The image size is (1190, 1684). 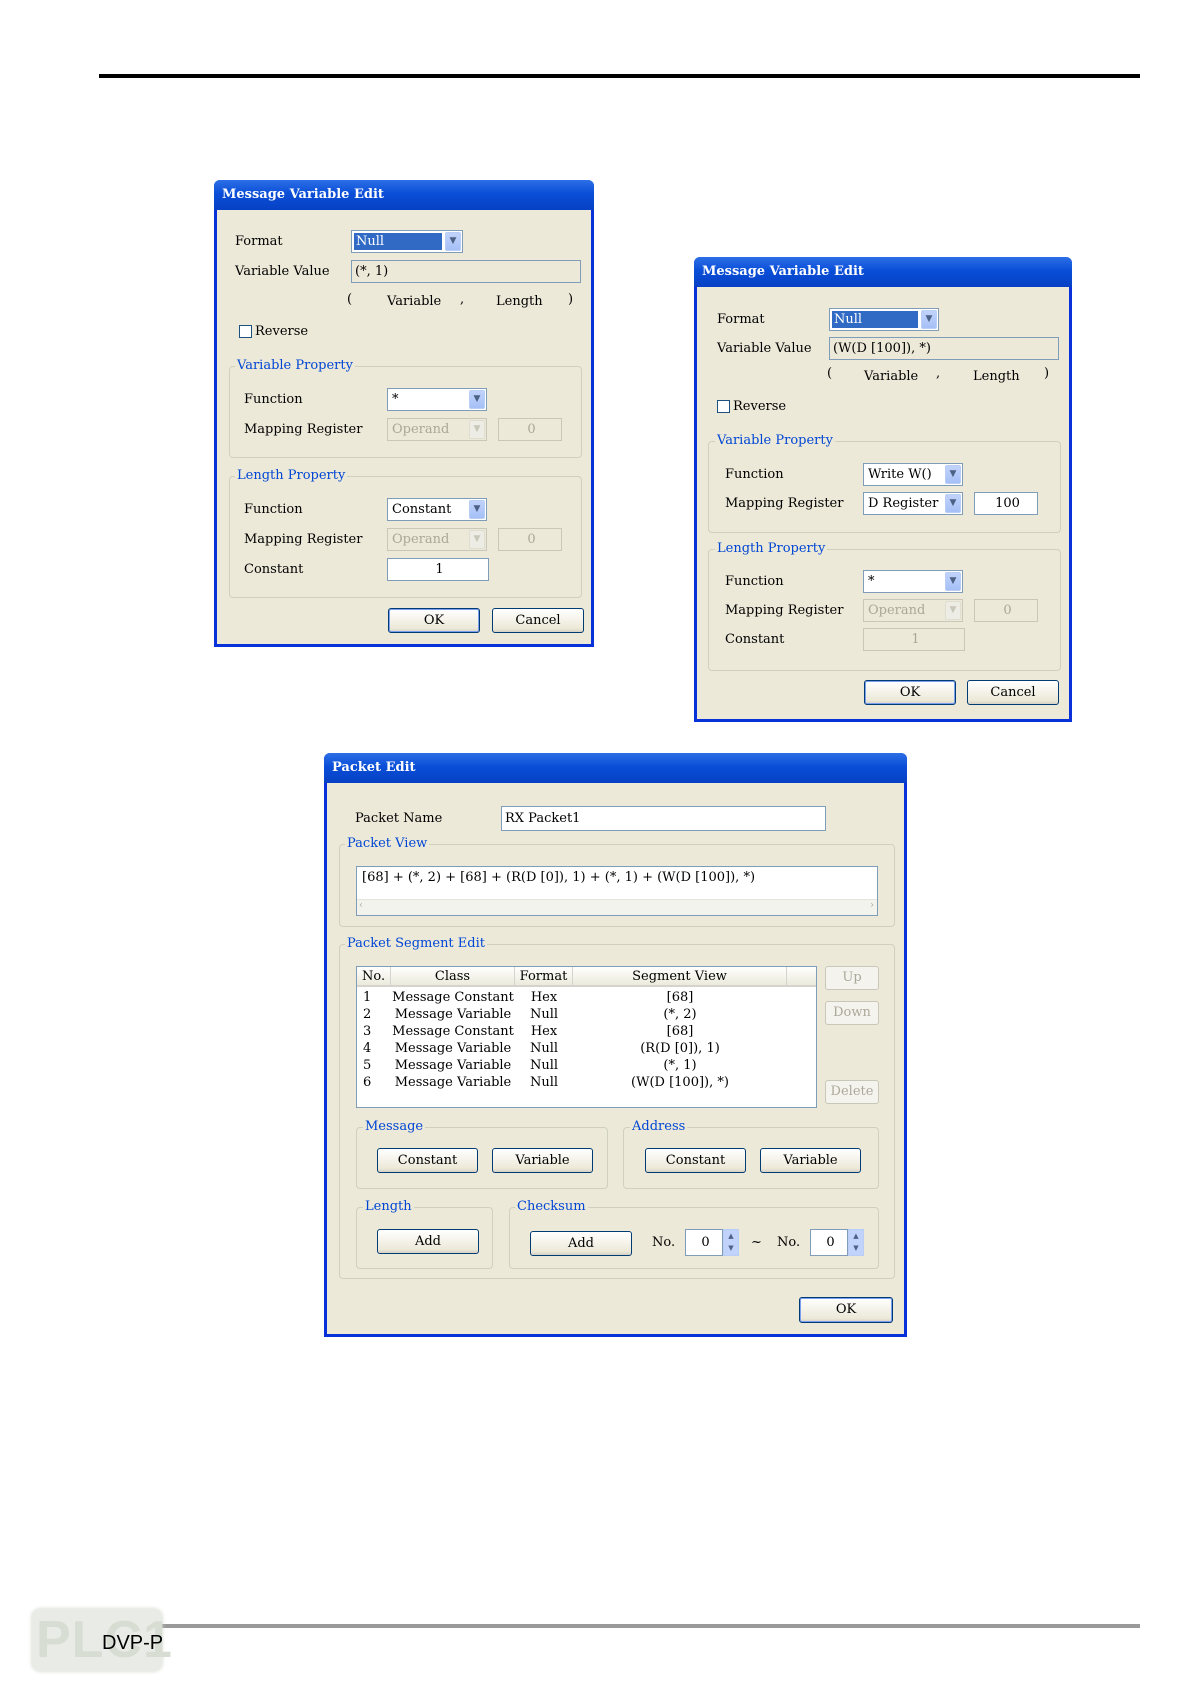 What do you see at coordinates (544, 1048) in the screenshot?
I see `cell-format: Null` at bounding box center [544, 1048].